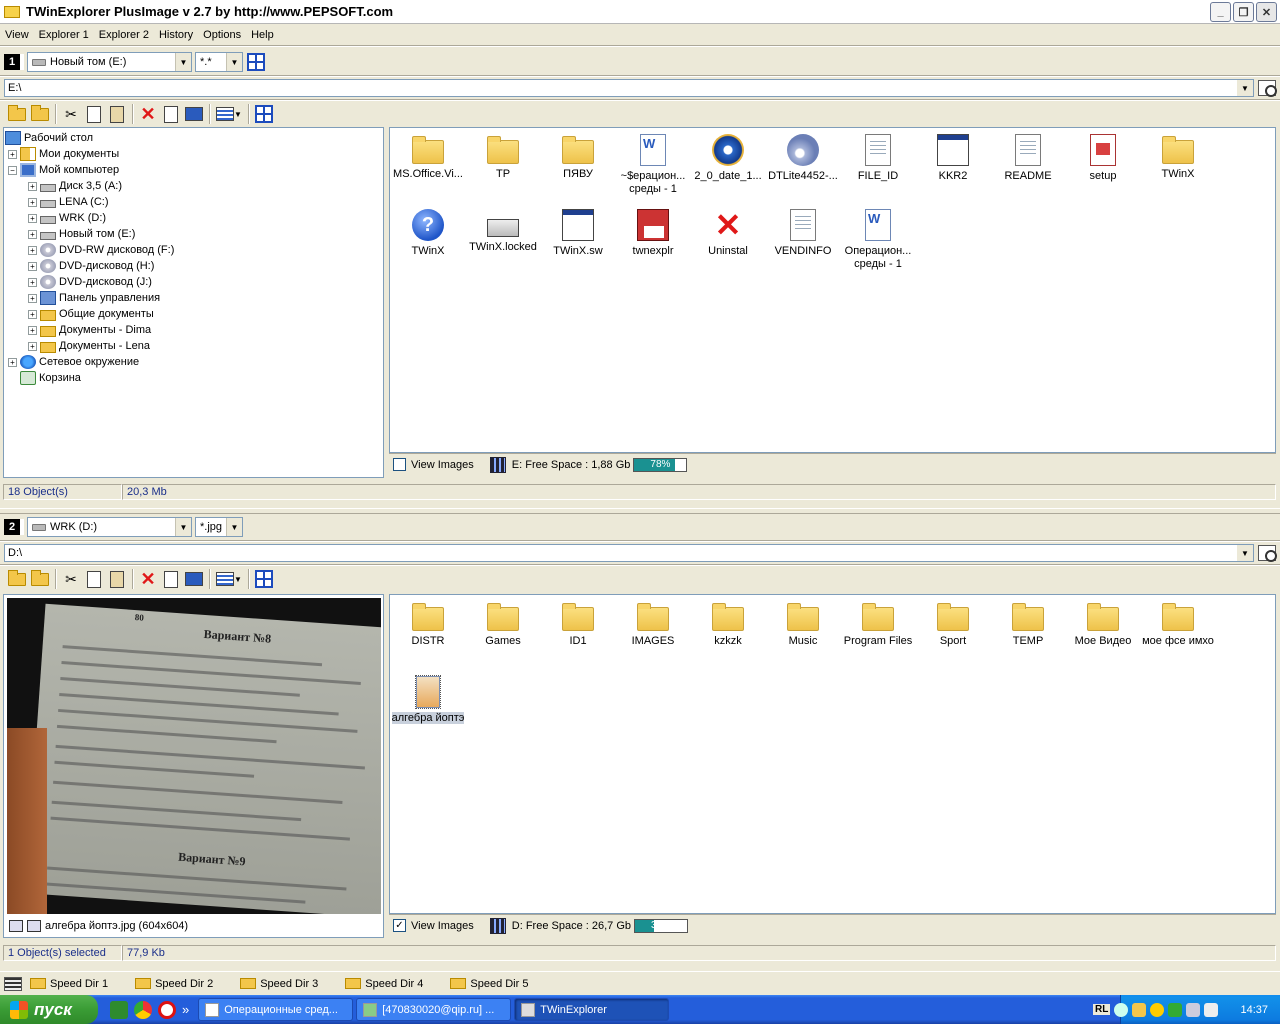 This screenshot has width=1280, height=1024. Describe the element at coordinates (13, 983) in the screenshot. I see `speed-dir-menu-icon` at that location.